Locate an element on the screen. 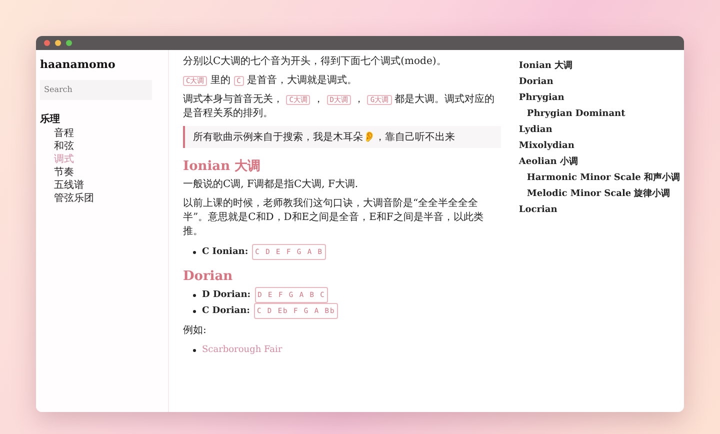  toc-link: Dorian is located at coordinates (599, 82).